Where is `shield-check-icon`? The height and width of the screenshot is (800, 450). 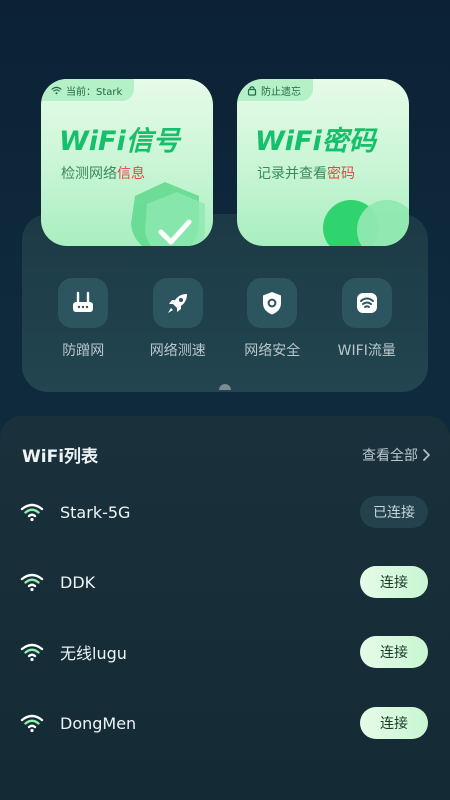
shield-check-icon is located at coordinates (168, 214).